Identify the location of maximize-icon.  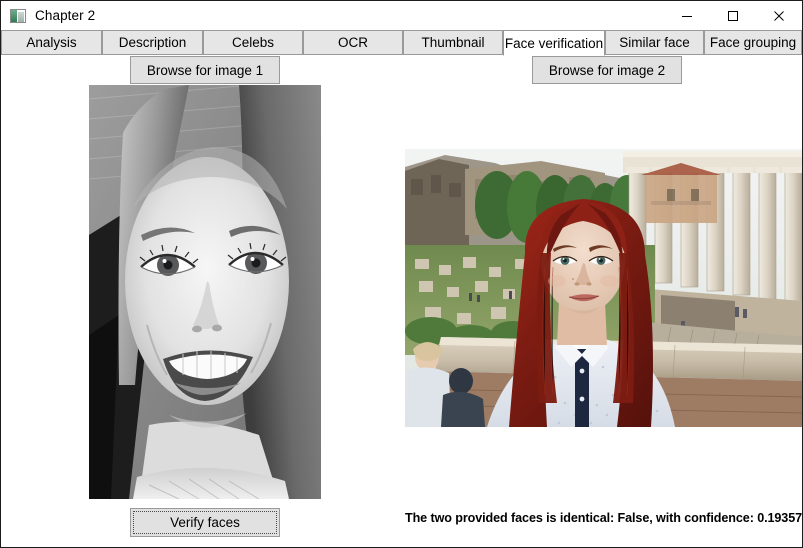
(733, 15).